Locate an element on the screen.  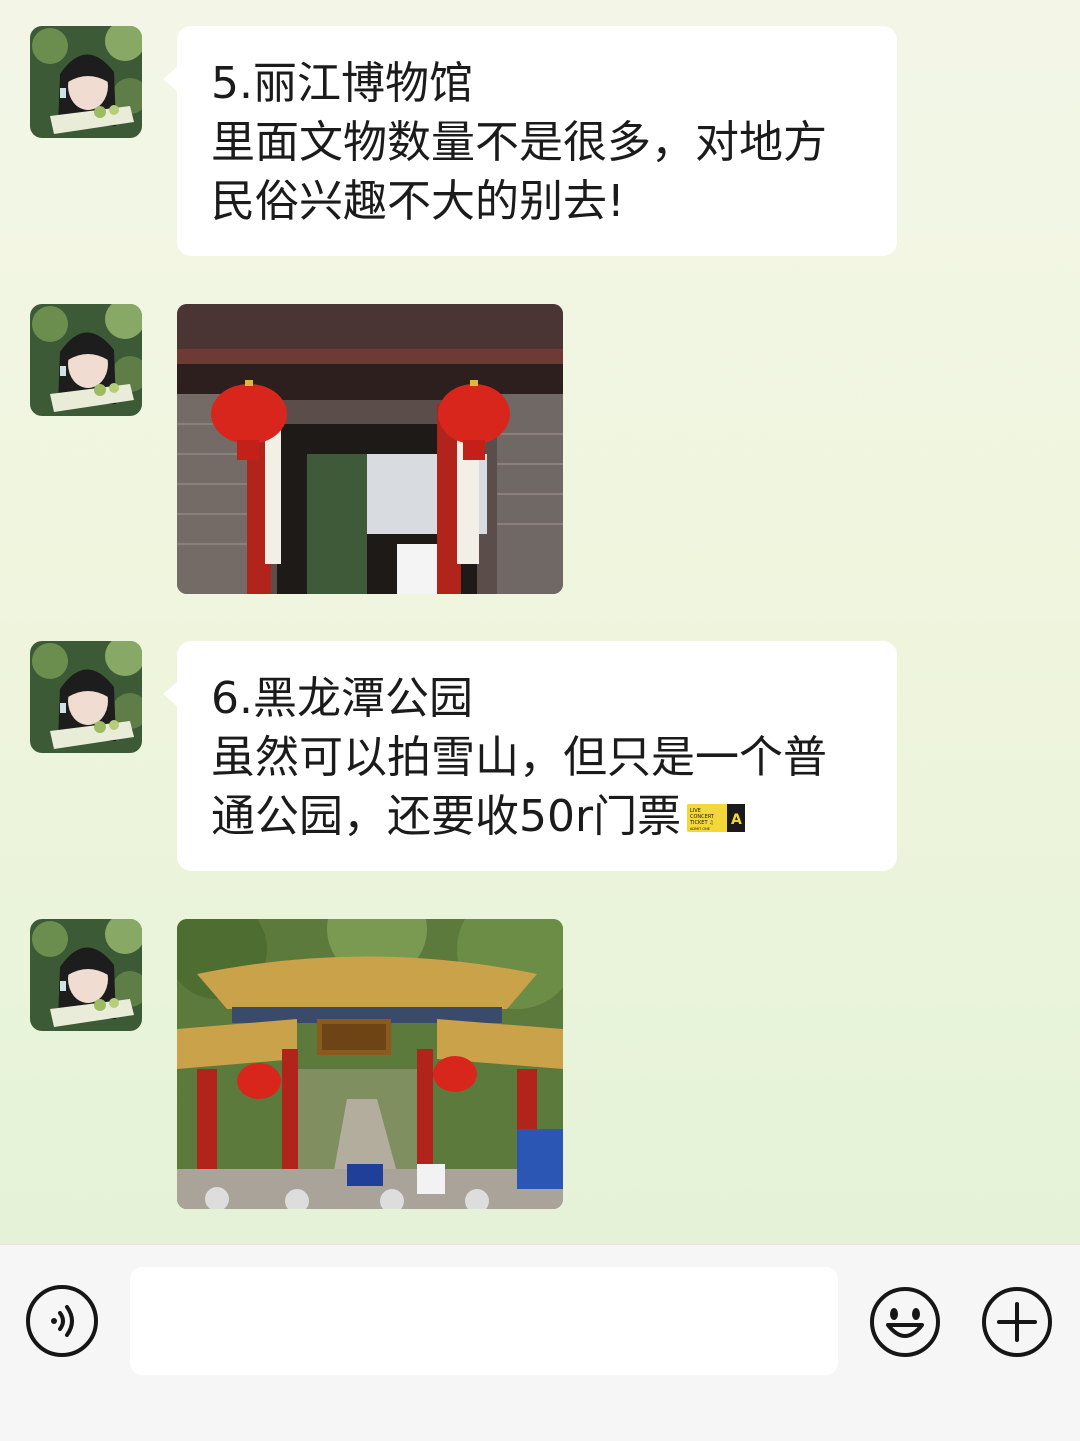
message-title: 5.丽江博物馆 is located at coordinates (342, 83).